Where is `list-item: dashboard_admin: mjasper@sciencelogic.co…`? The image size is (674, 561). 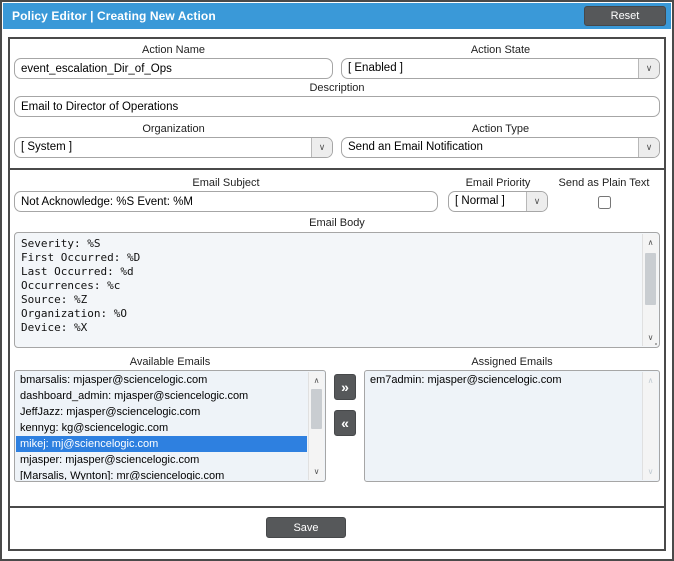 list-item: dashboard_admin: mjasper@sciencelogic.co… is located at coordinates (161, 396).